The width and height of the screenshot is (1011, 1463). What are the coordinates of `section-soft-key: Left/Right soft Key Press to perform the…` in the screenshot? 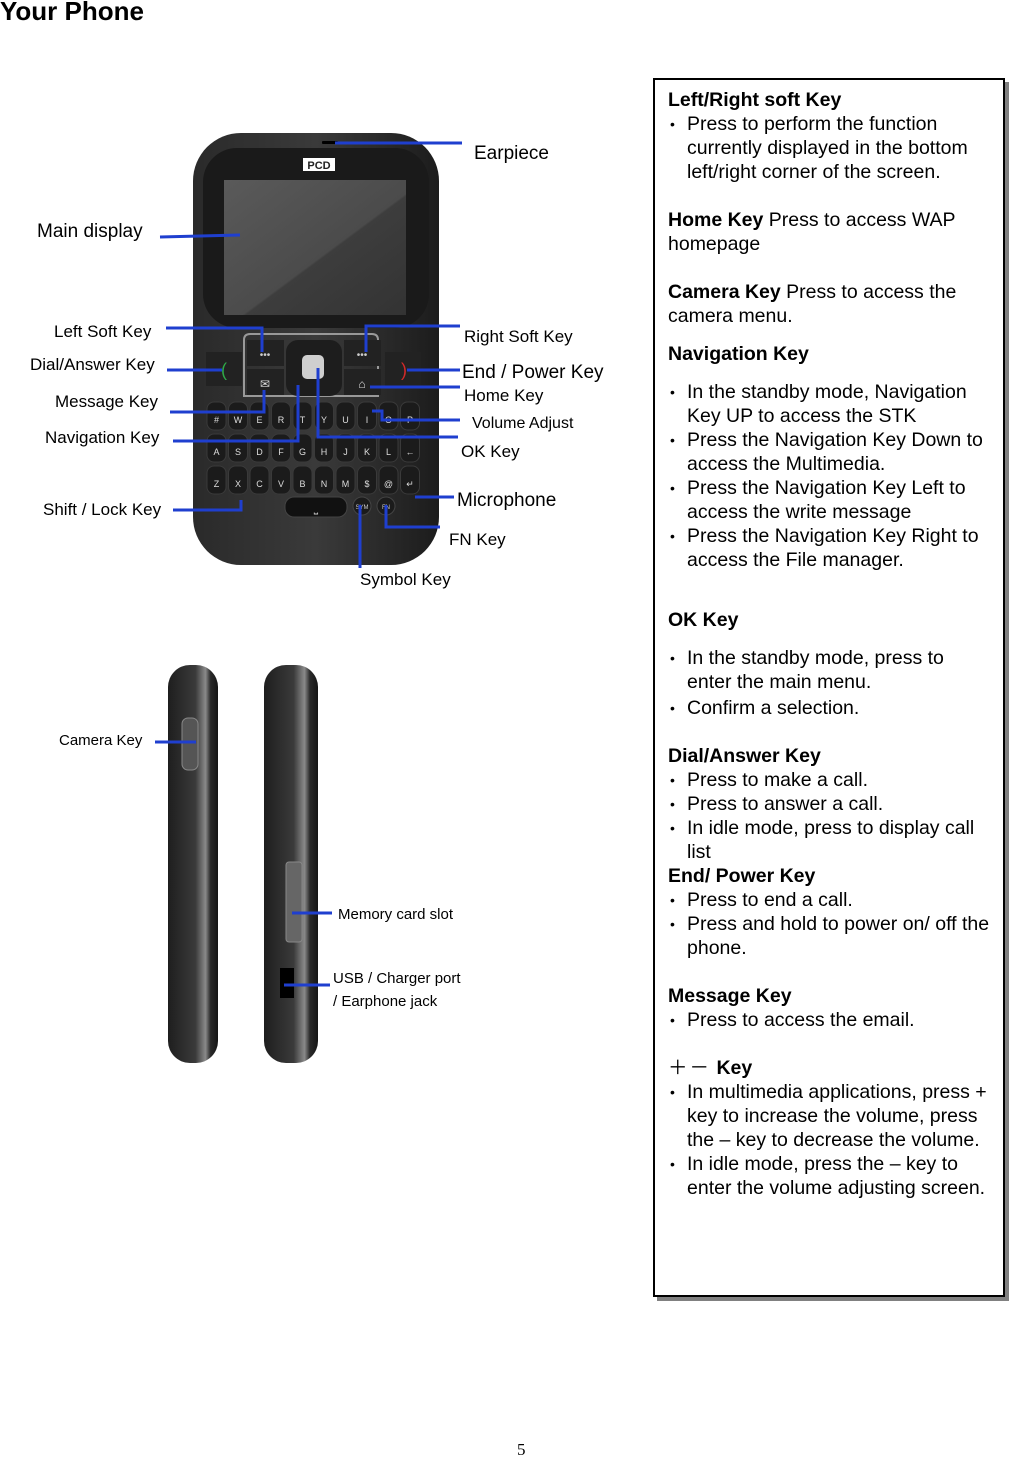 It's located at (829, 136).